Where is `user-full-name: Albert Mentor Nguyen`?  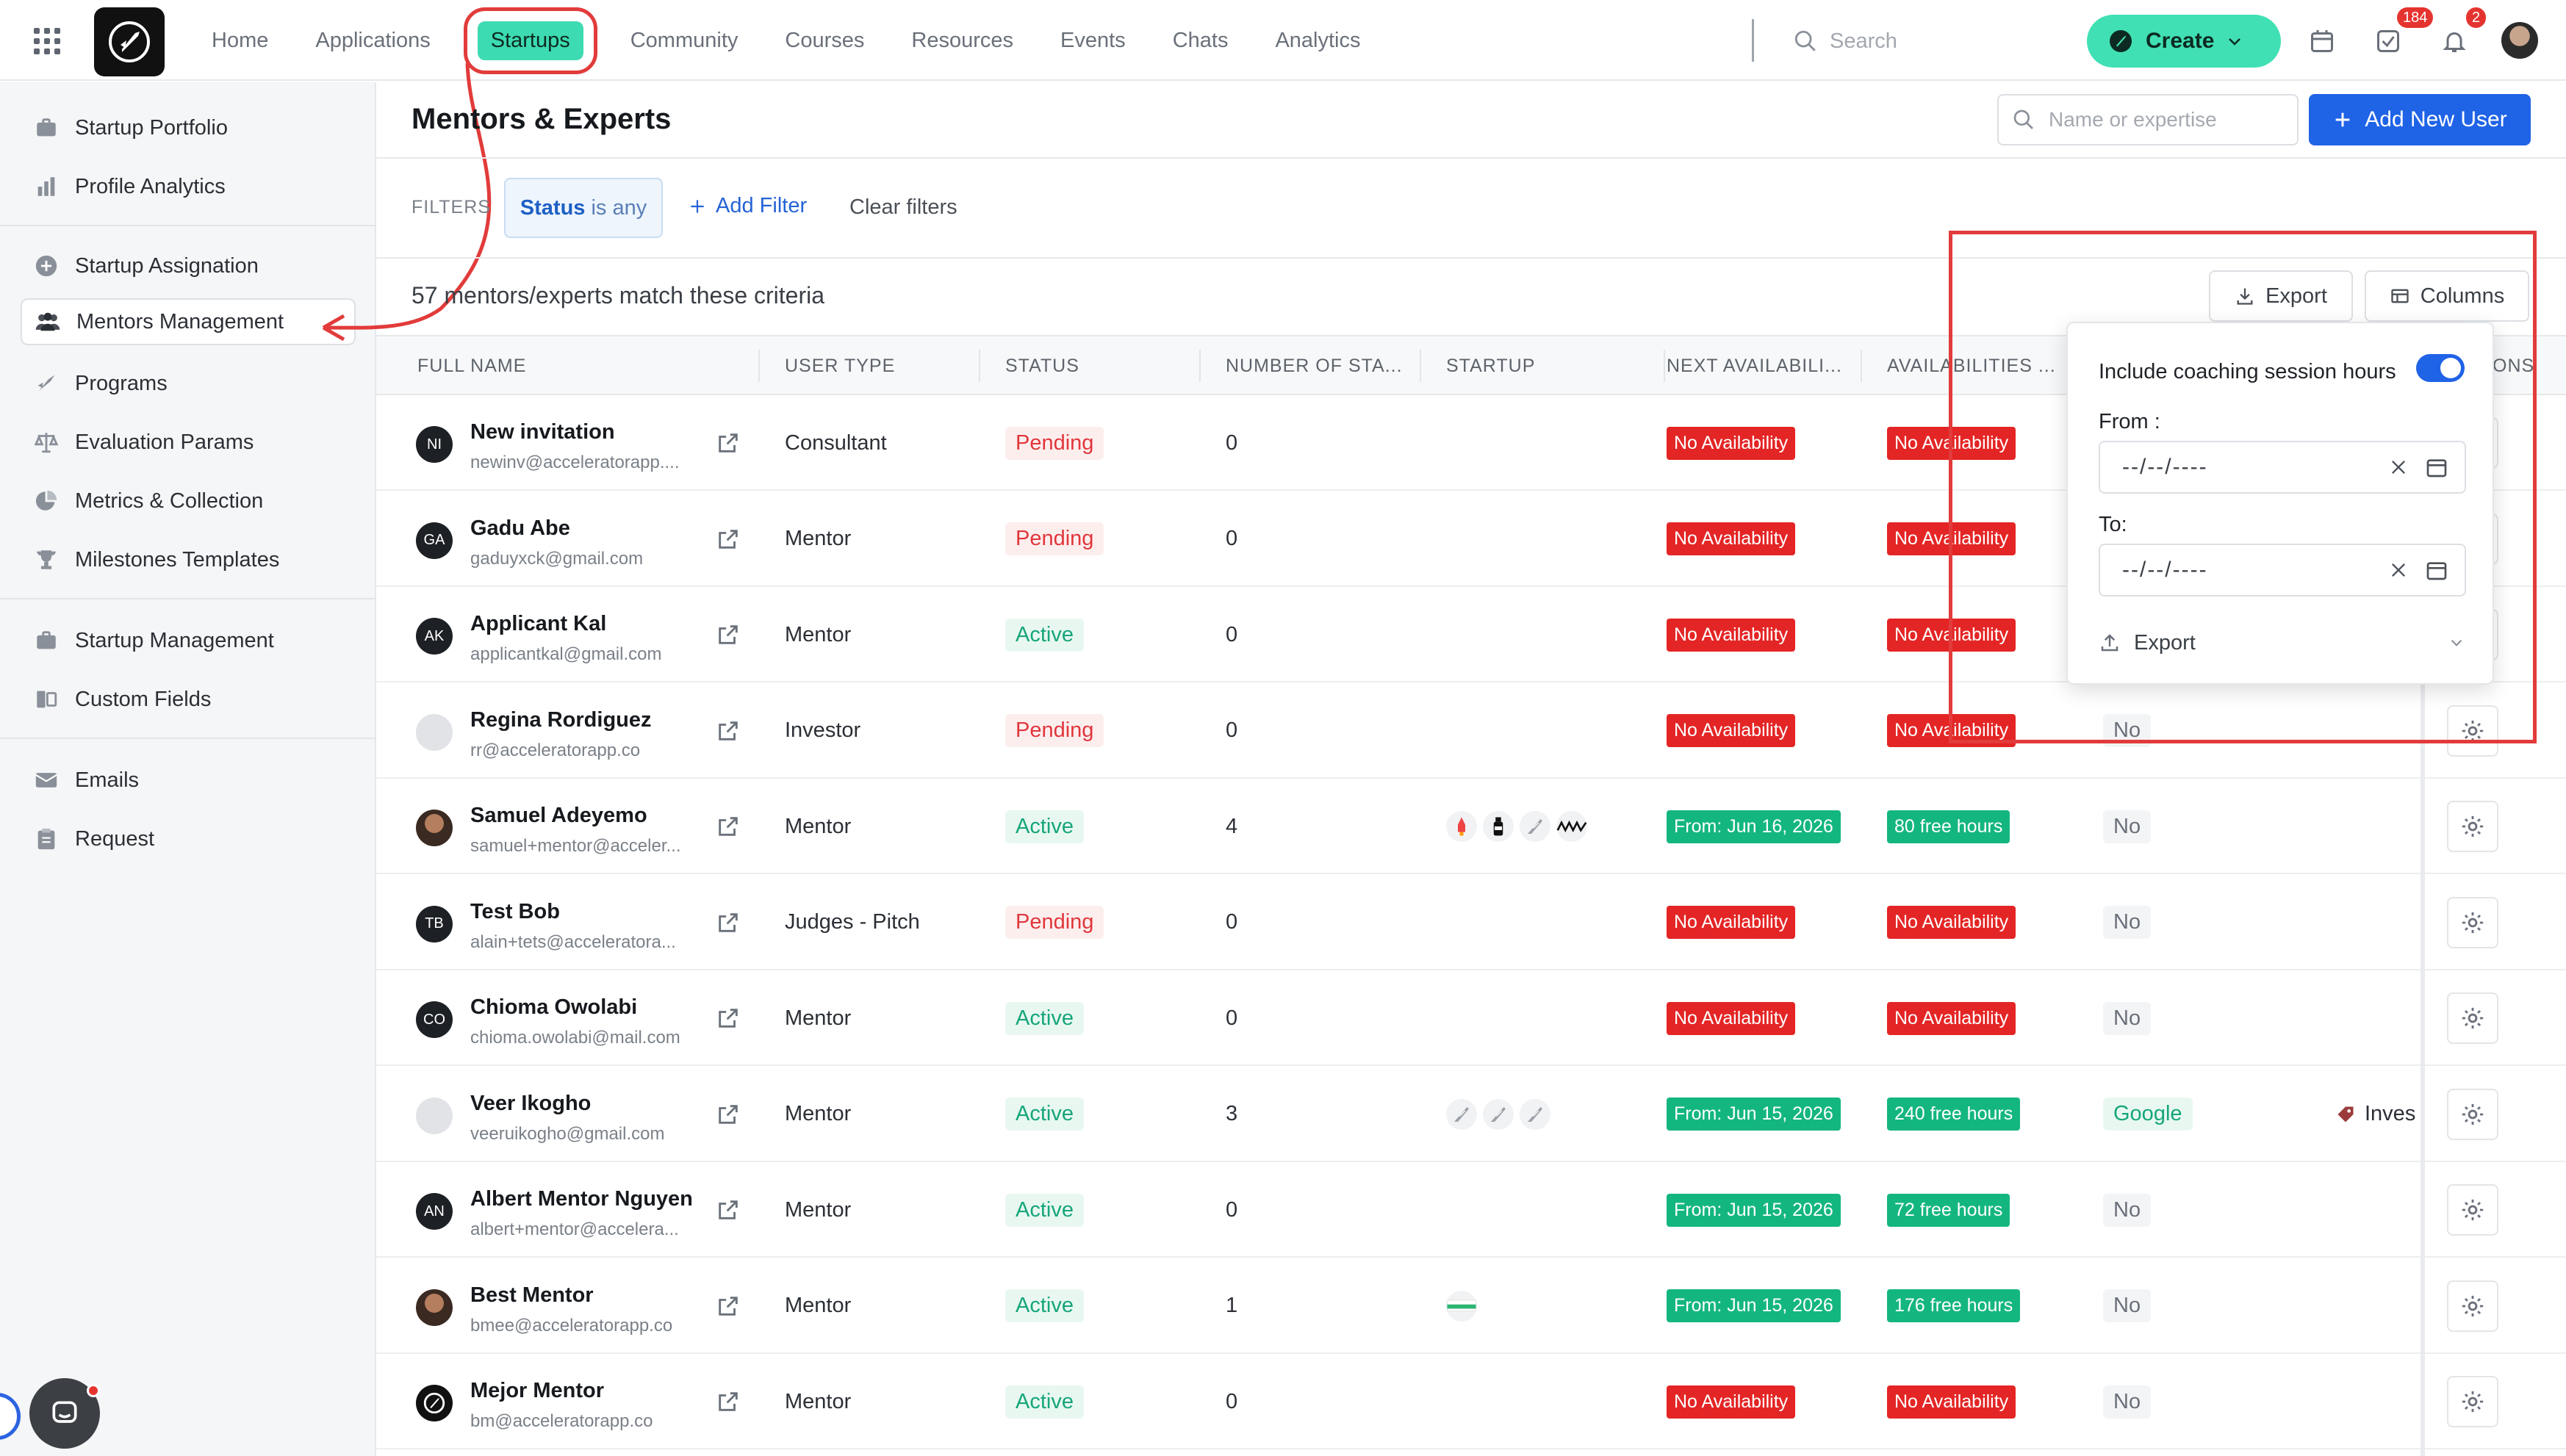 user-full-name: Albert Mentor Nguyen is located at coordinates (581, 1199).